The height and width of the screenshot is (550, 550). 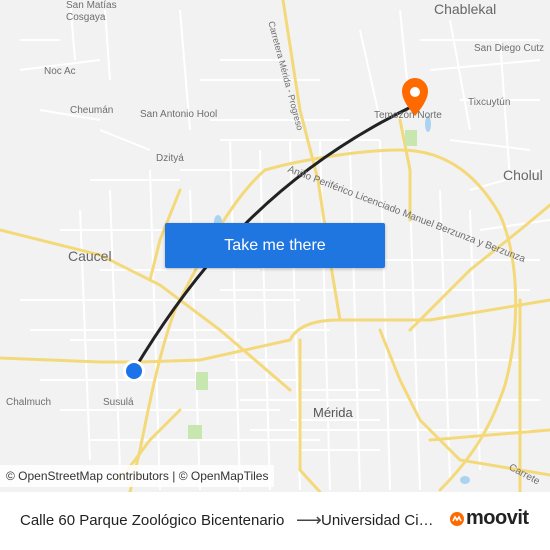 What do you see at coordinates (523, 175) in the screenshot?
I see `label-cholul: Cholul` at bounding box center [523, 175].